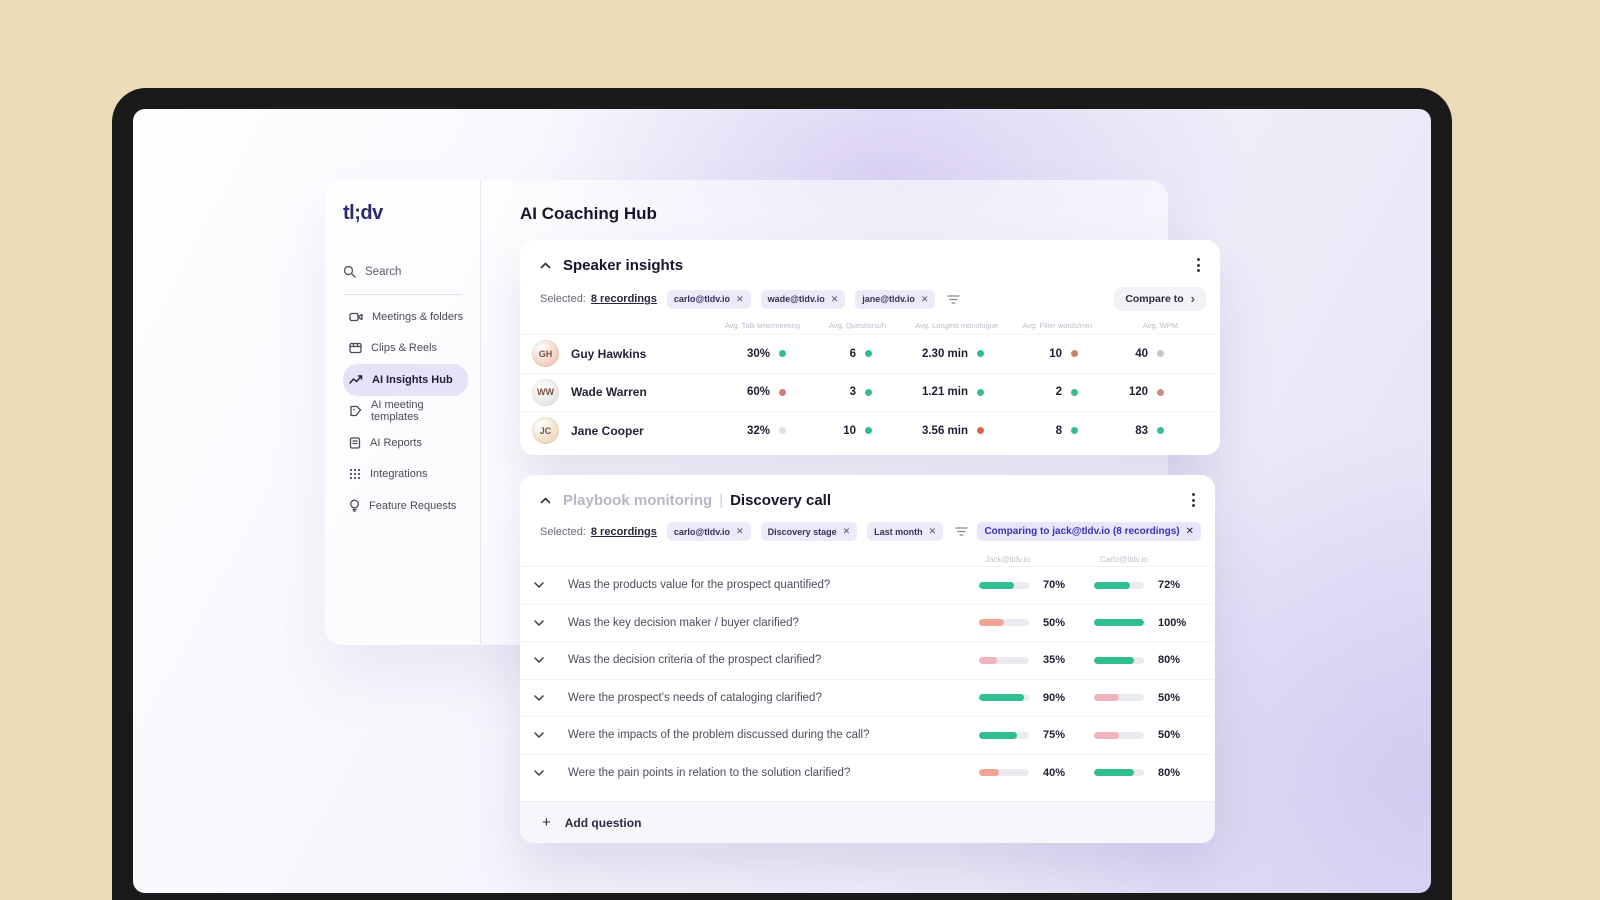  What do you see at coordinates (944, 430) in the screenshot?
I see `metric-value: 3.56 min` at bounding box center [944, 430].